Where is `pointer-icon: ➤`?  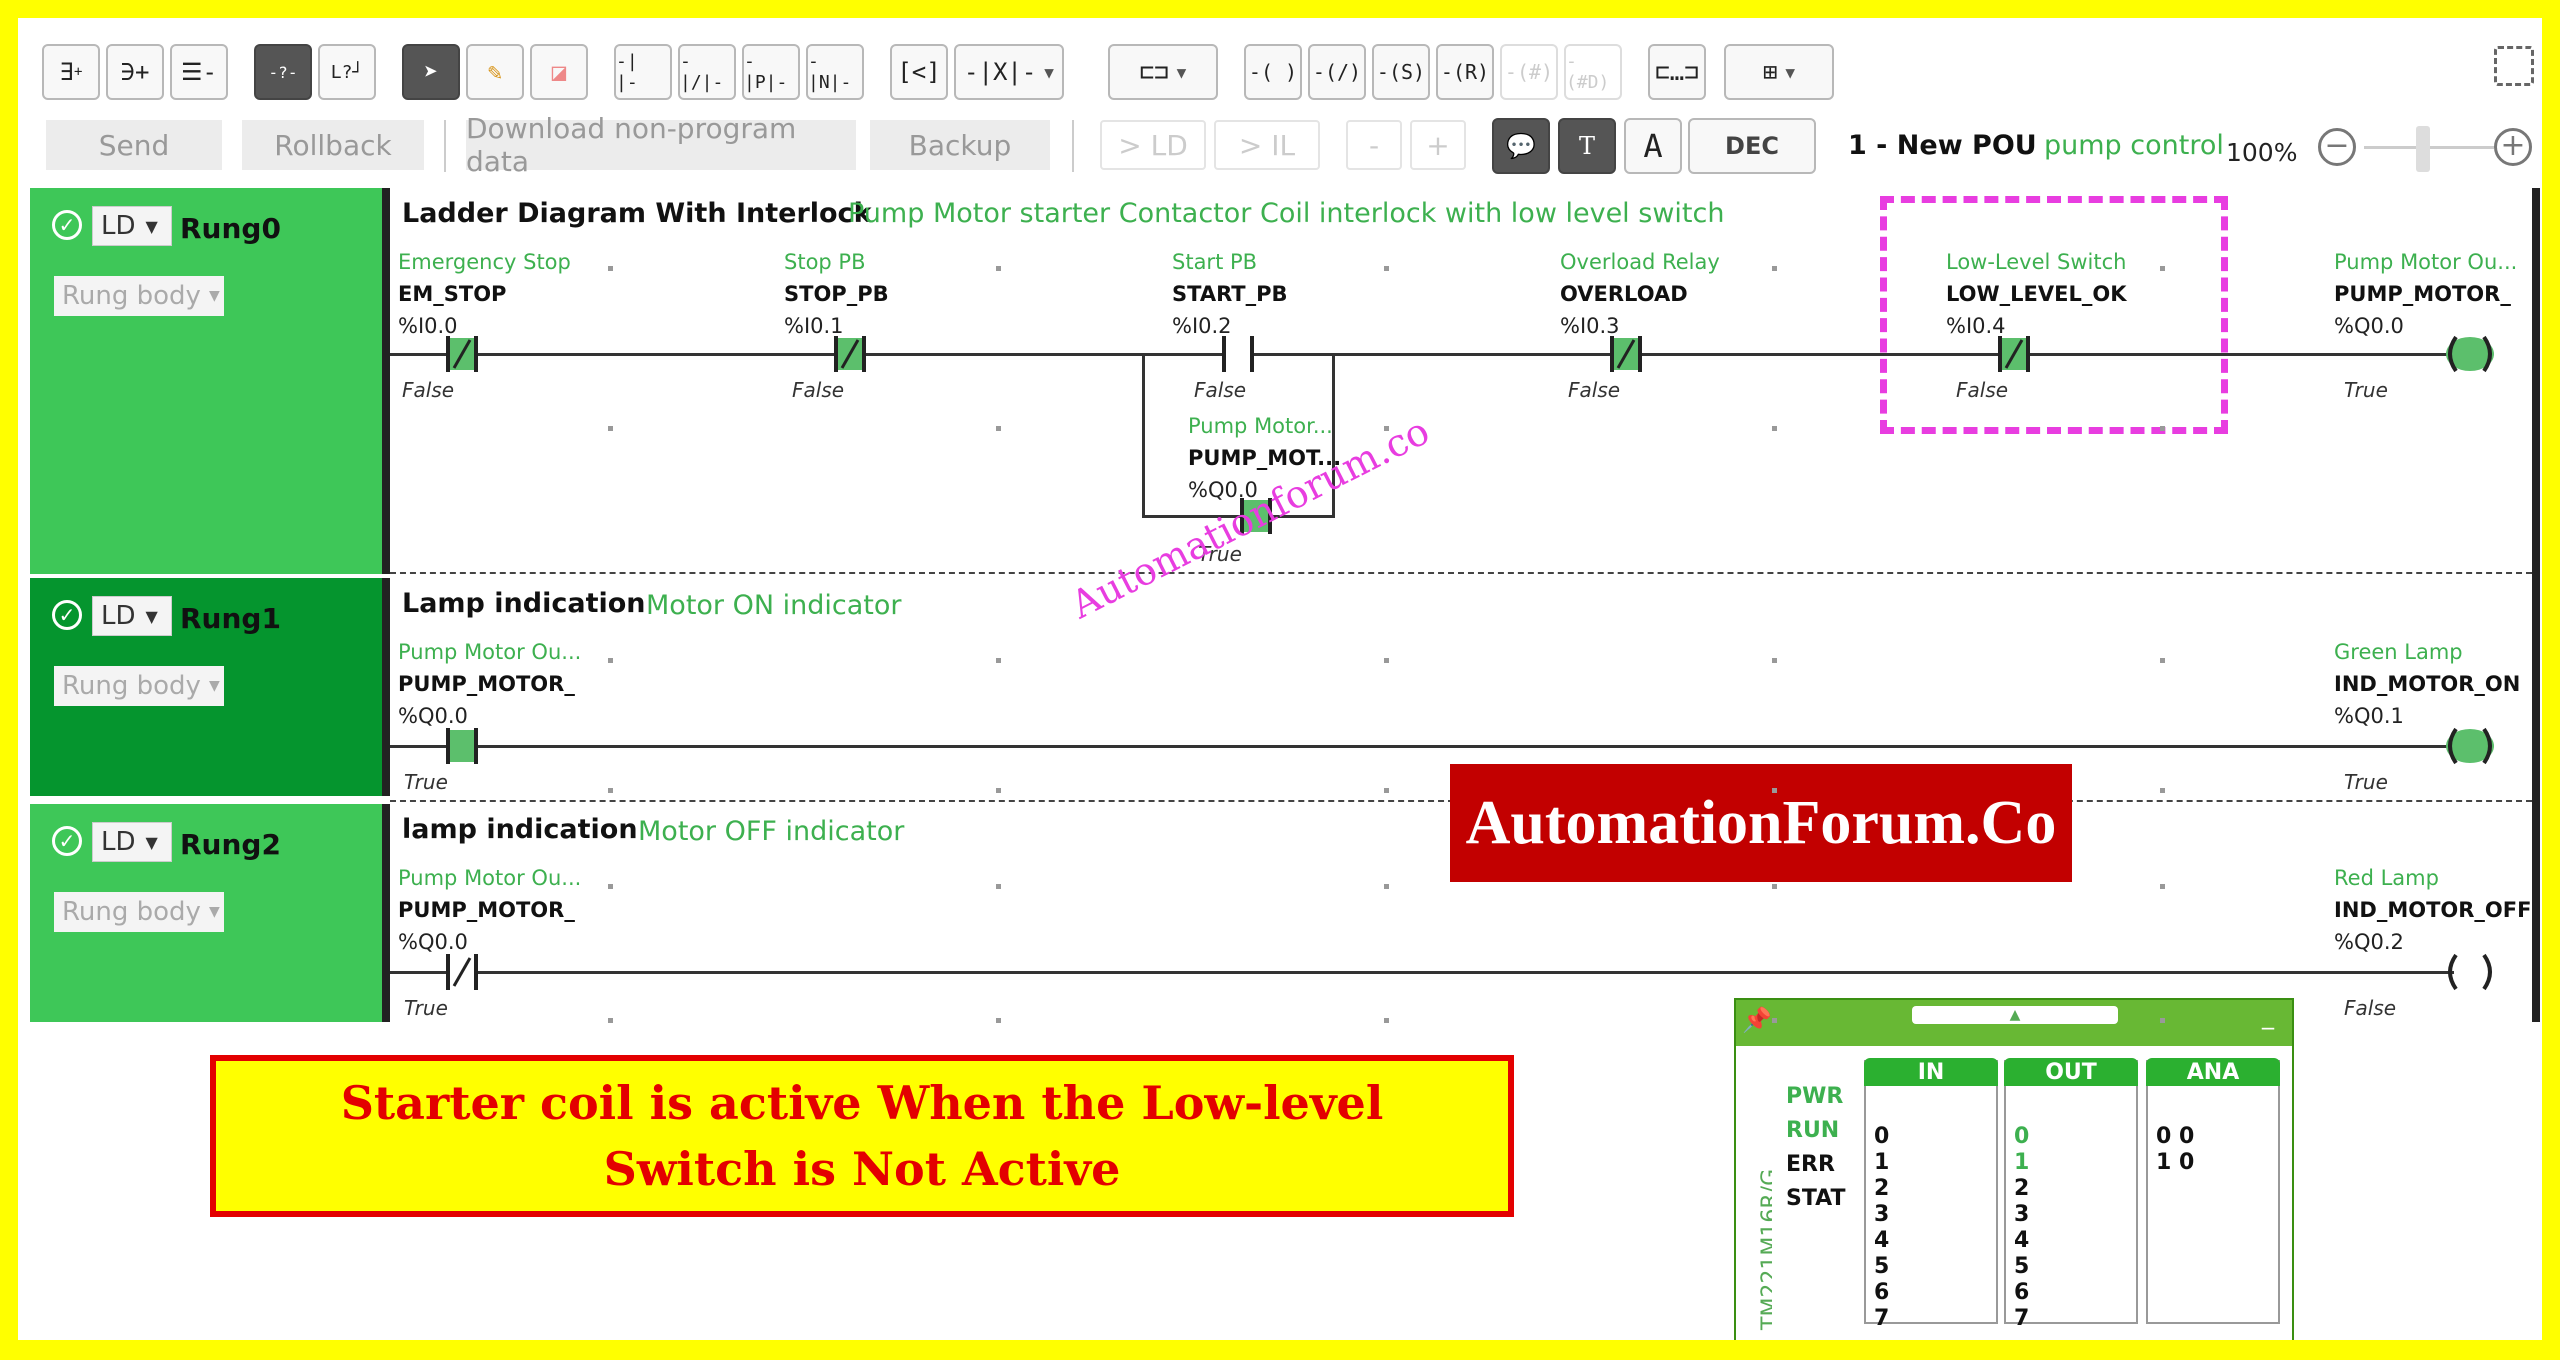 pointer-icon: ➤ is located at coordinates (431, 72).